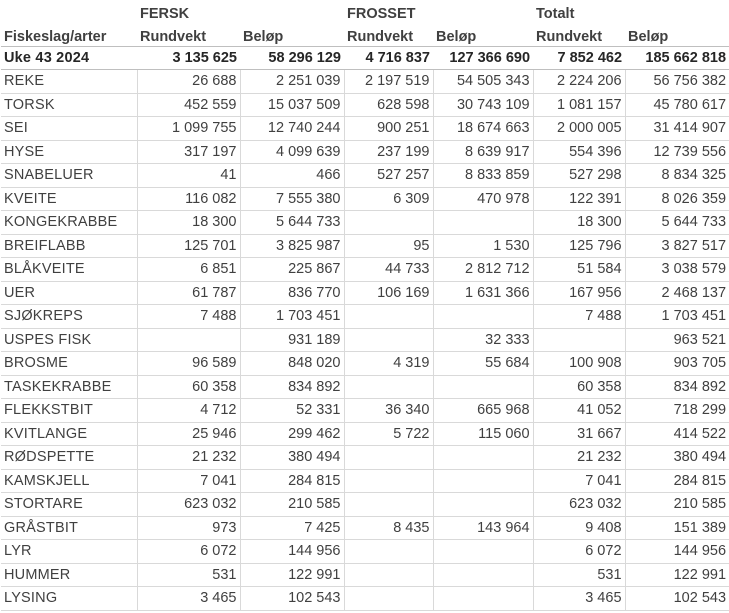 This screenshot has height=613, width=729. What do you see at coordinates (677, 222) in the screenshot?
I see `cell-totalt-belop: 5 644 733` at bounding box center [677, 222].